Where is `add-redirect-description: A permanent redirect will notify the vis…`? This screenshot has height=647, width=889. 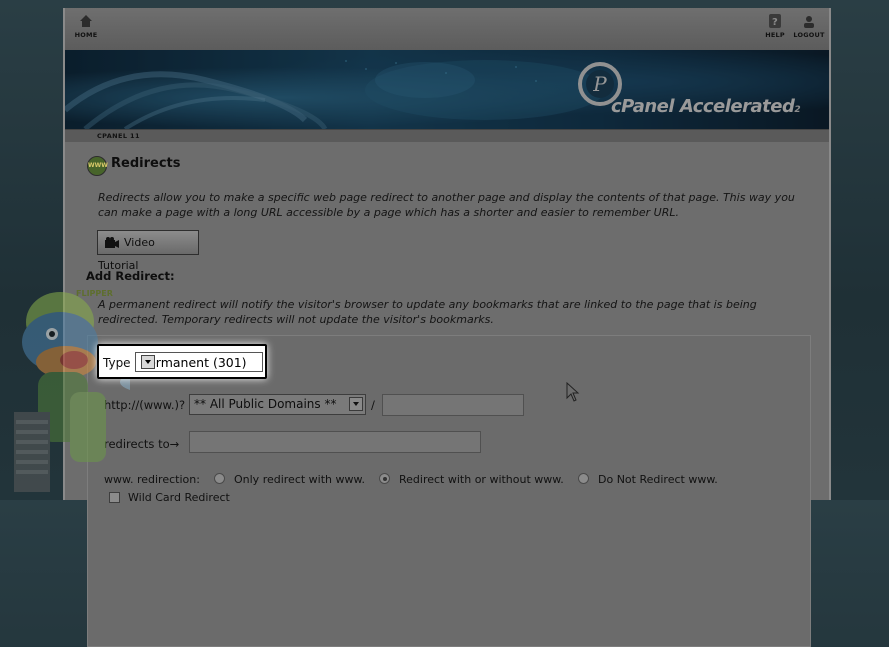 add-redirect-description: A permanent redirect will notify the vis… is located at coordinates (427, 312).